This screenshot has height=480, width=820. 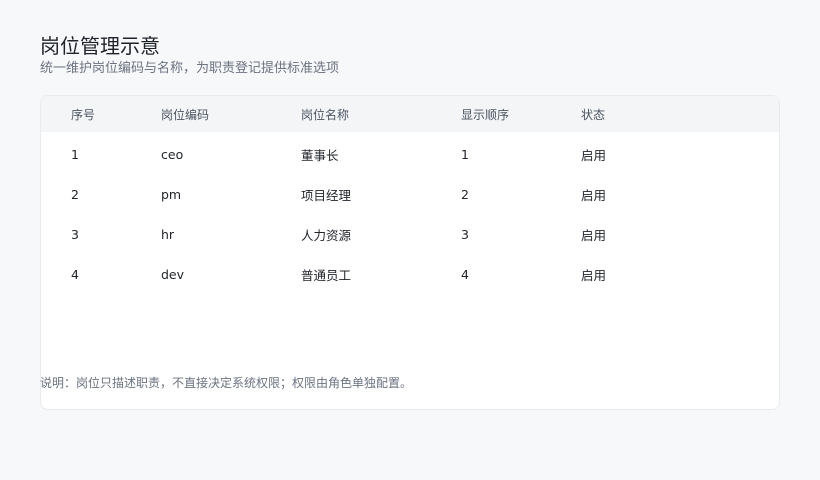 I want to click on cell-order: 1, so click(x=465, y=154).